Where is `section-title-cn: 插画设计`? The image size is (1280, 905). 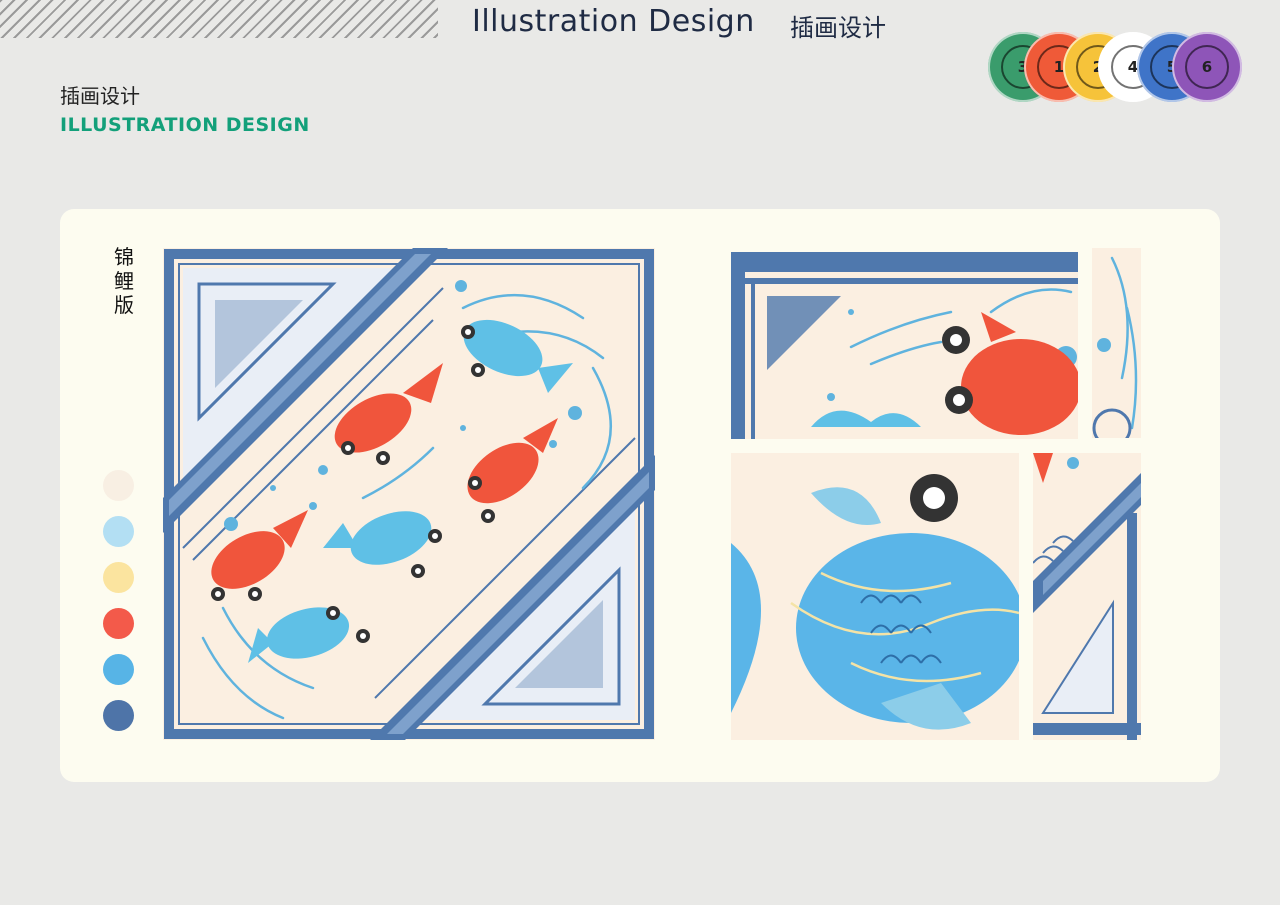 section-title-cn: 插画设计 is located at coordinates (100, 96).